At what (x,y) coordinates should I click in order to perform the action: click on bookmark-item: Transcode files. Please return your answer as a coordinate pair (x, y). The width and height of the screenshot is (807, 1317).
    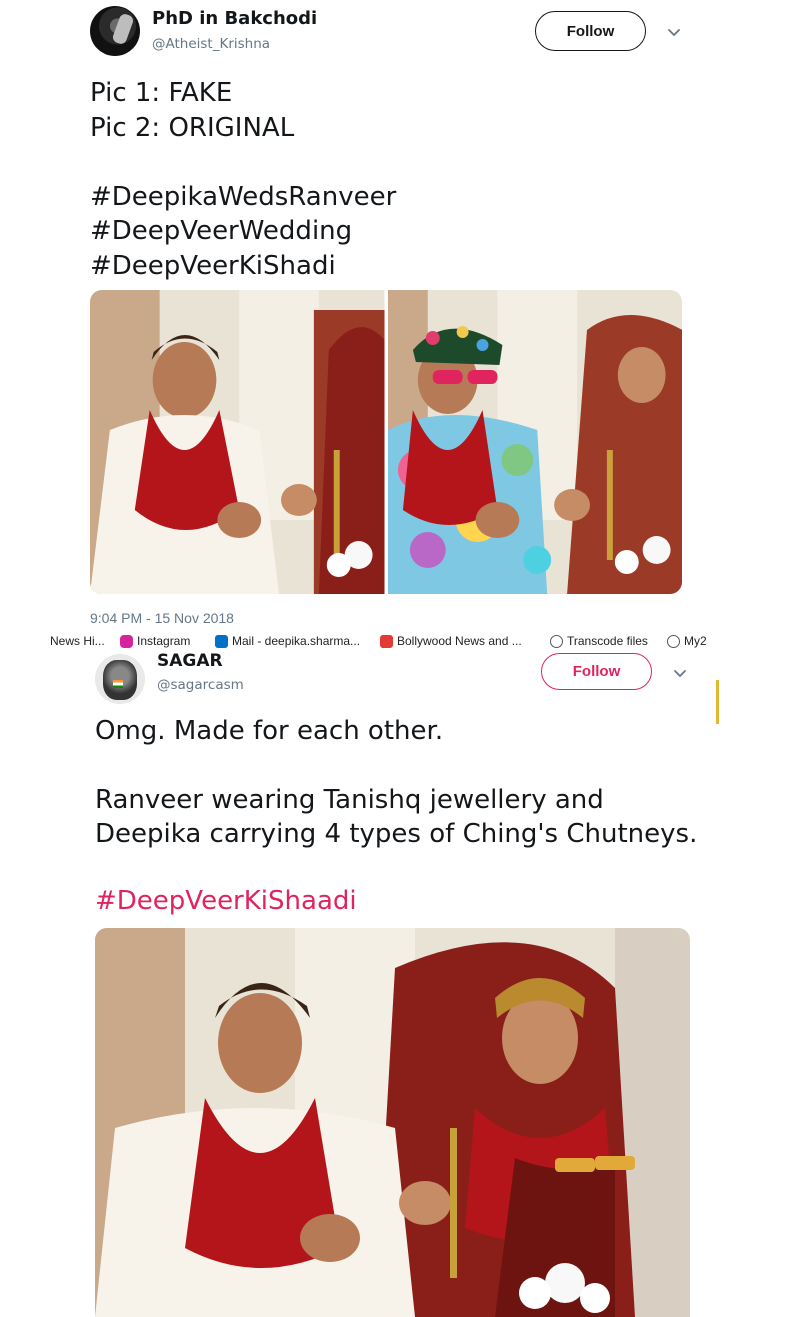
    Looking at the image, I should click on (599, 641).